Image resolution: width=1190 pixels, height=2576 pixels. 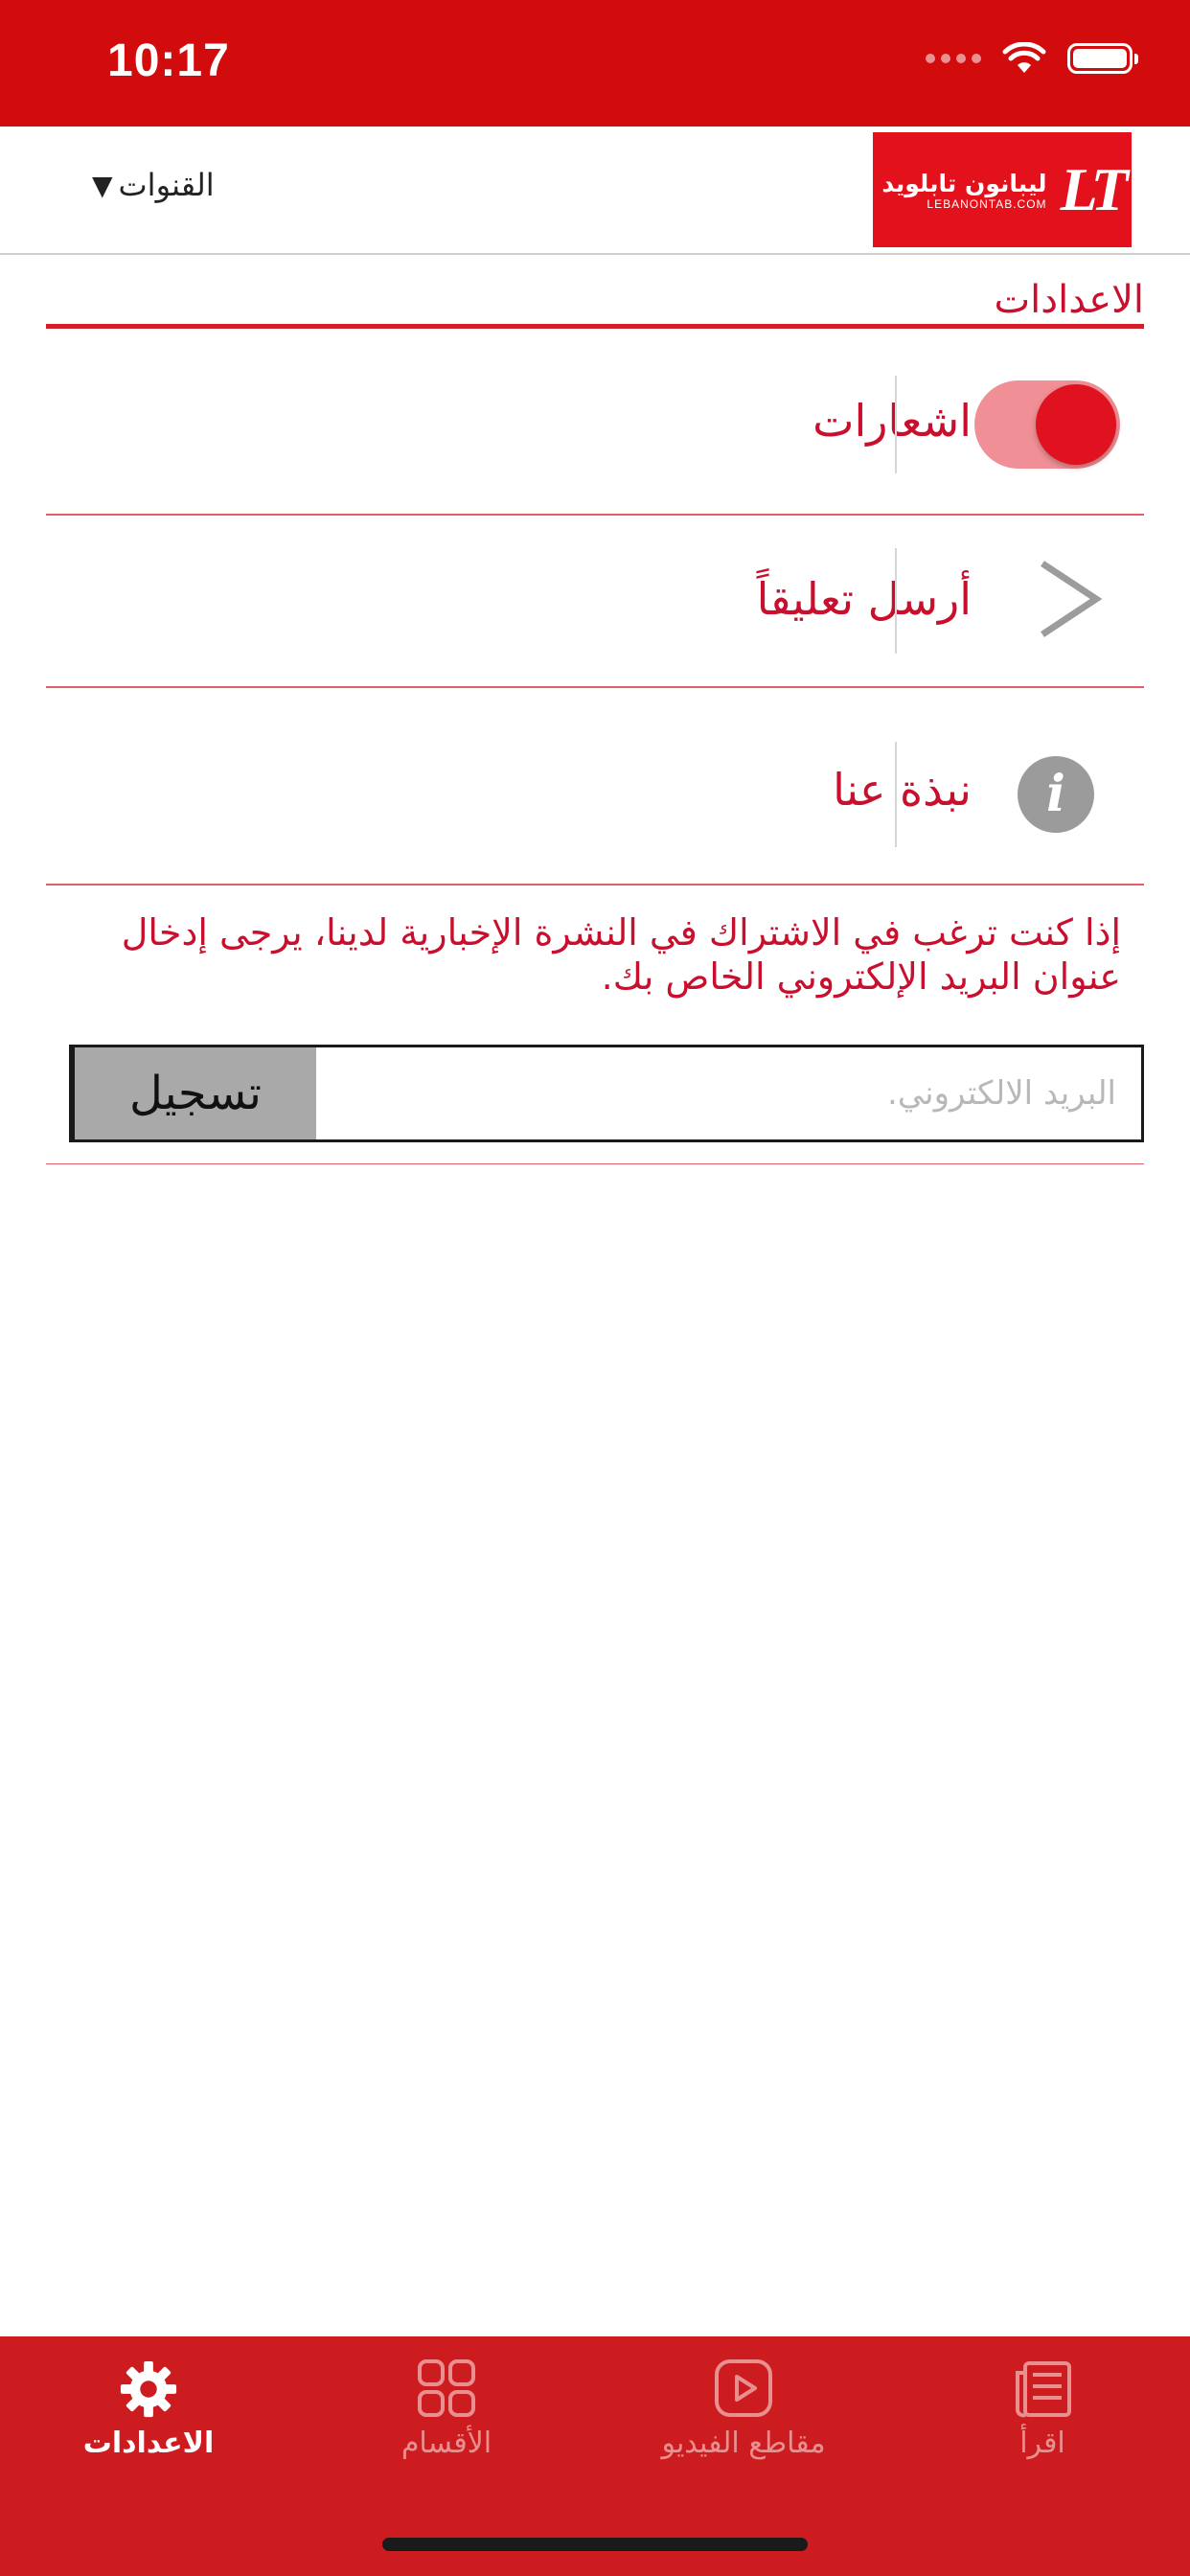 What do you see at coordinates (595, 1163) in the screenshot?
I see `form-divider` at bounding box center [595, 1163].